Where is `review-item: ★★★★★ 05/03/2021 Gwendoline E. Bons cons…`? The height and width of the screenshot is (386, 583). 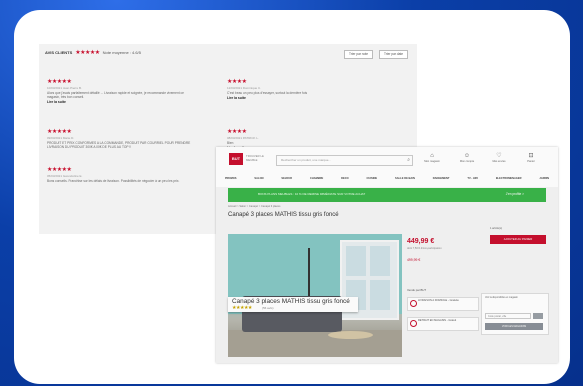
review-item: ★★★★★ 05/03/2021 Gwendoline E. Bons cons… is located at coordinates (132, 174).